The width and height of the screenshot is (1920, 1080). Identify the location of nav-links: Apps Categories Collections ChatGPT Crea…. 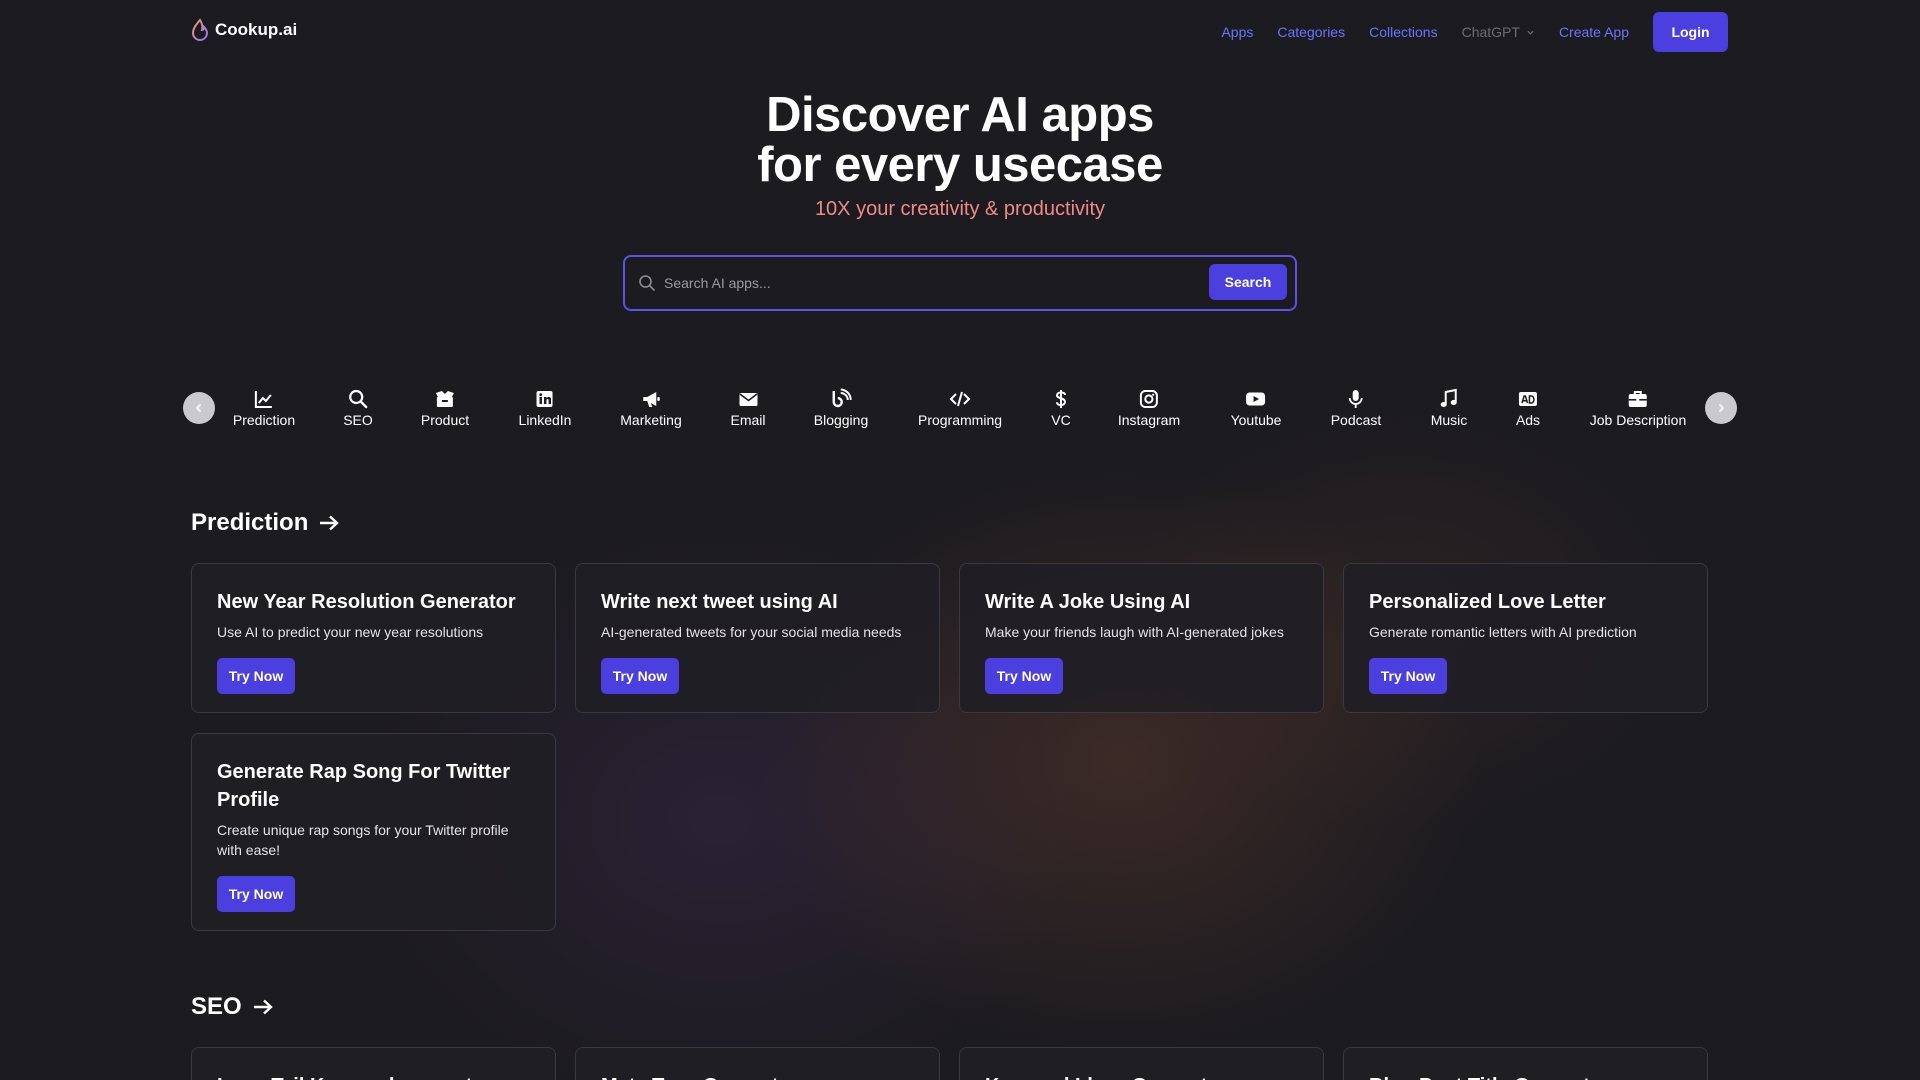
(1570, 32).